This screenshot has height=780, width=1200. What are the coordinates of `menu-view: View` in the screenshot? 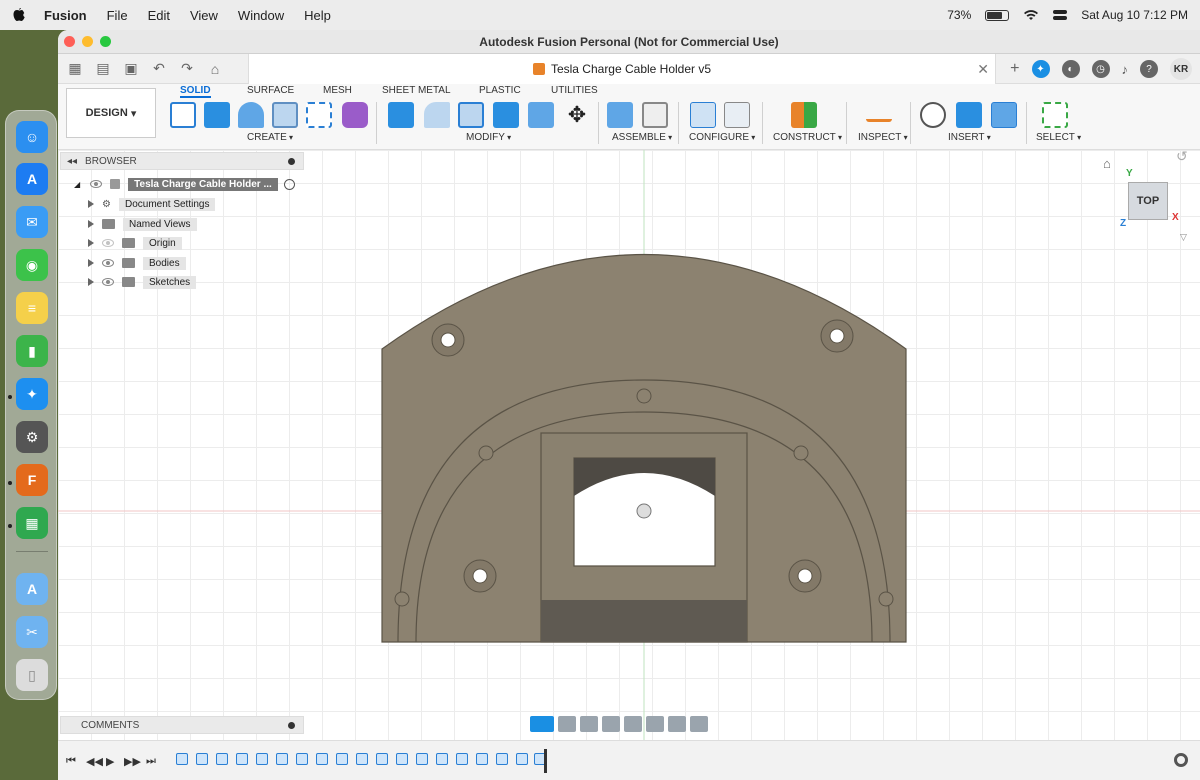 It's located at (204, 15).